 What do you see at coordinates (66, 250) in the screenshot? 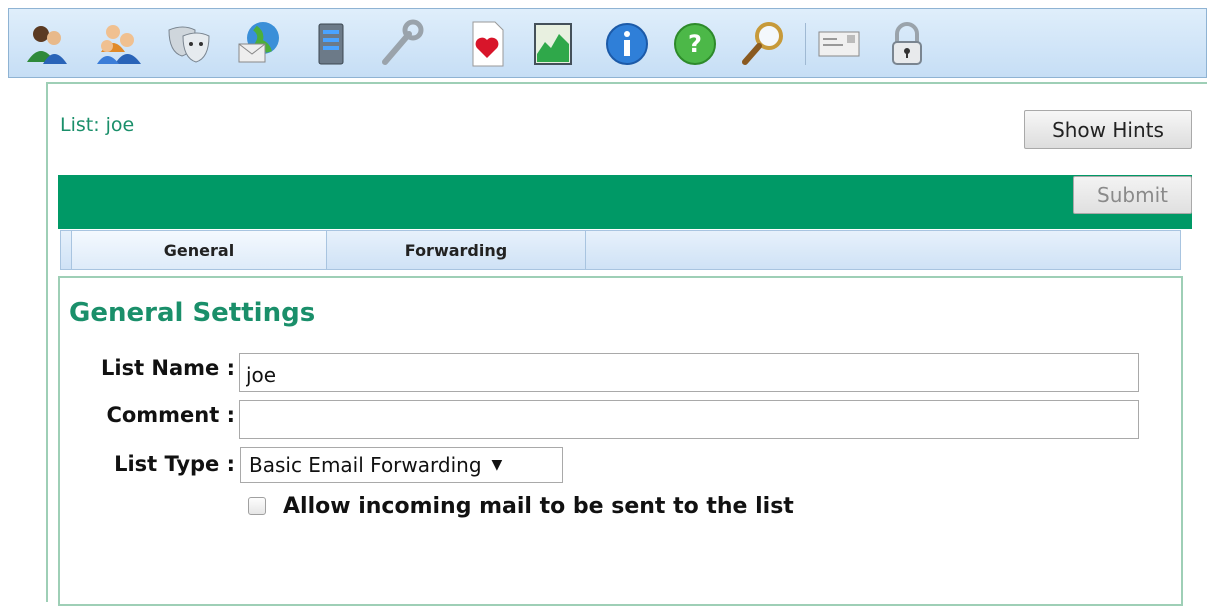
I see `tab-bar-edge` at bounding box center [66, 250].